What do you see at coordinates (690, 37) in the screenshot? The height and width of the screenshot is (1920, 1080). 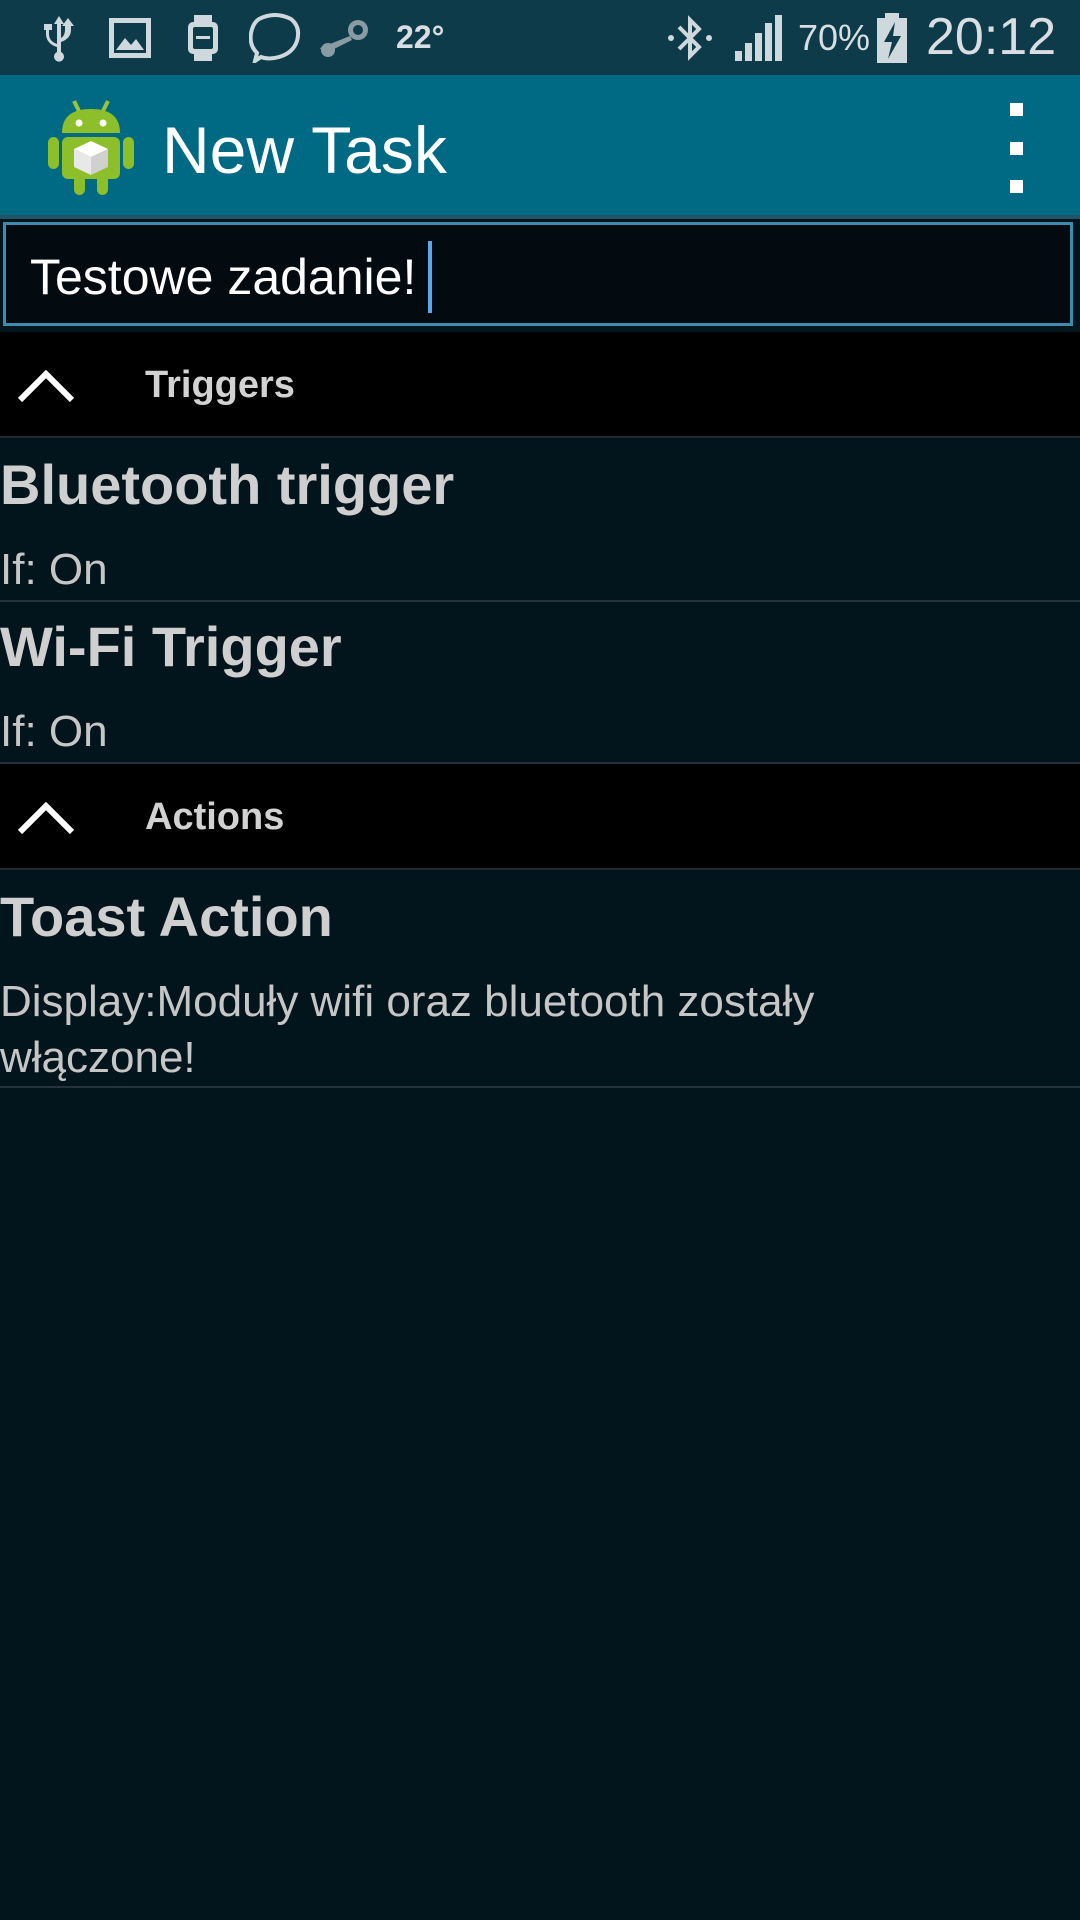 I see `bluetooth-icon` at bounding box center [690, 37].